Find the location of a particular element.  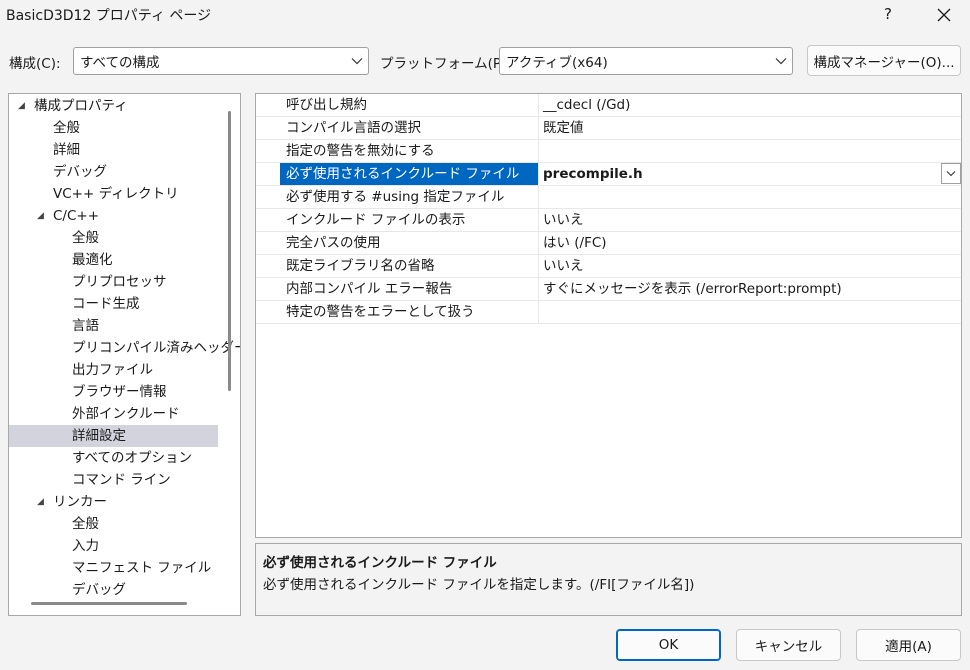

tree-item: プリプロセッサ is located at coordinates (113, 282).